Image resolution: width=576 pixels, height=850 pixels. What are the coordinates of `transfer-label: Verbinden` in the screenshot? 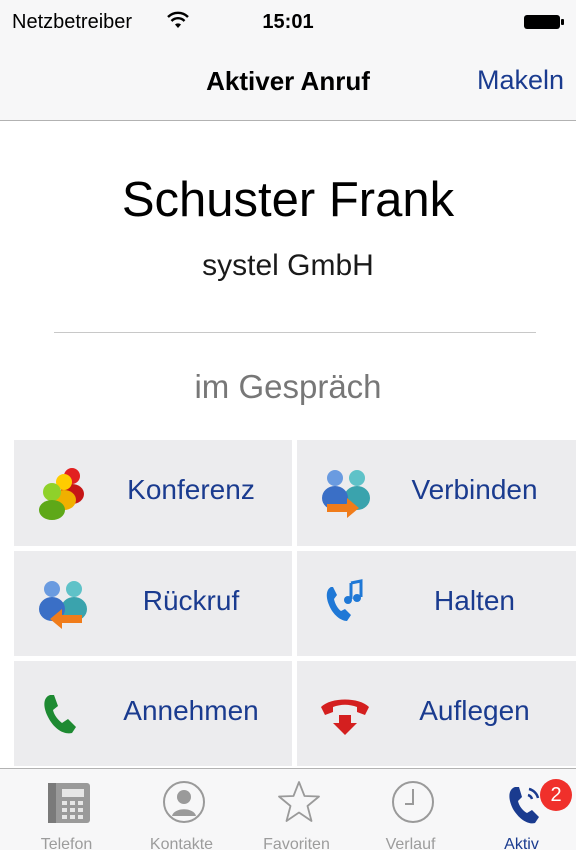 It's located at (474, 489).